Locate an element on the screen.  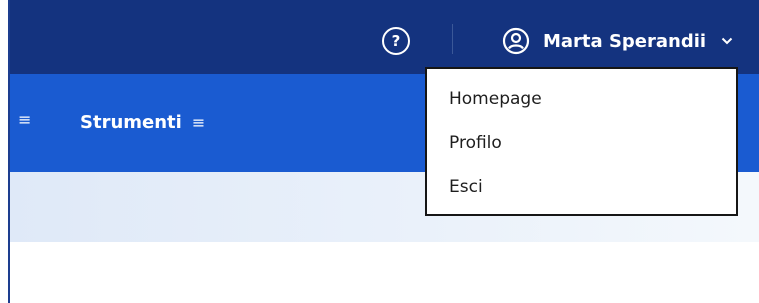
header-divider is located at coordinates (452, 39).